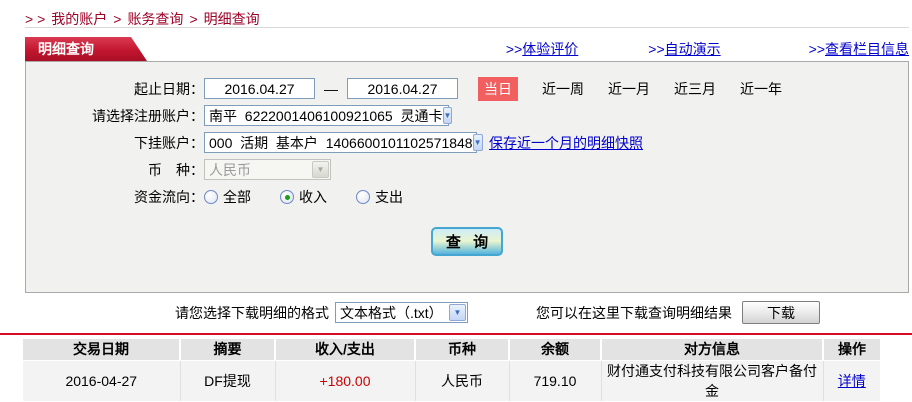 The width and height of the screenshot is (912, 402). I want to click on quick-link-last-week: 近一周, so click(563, 89).